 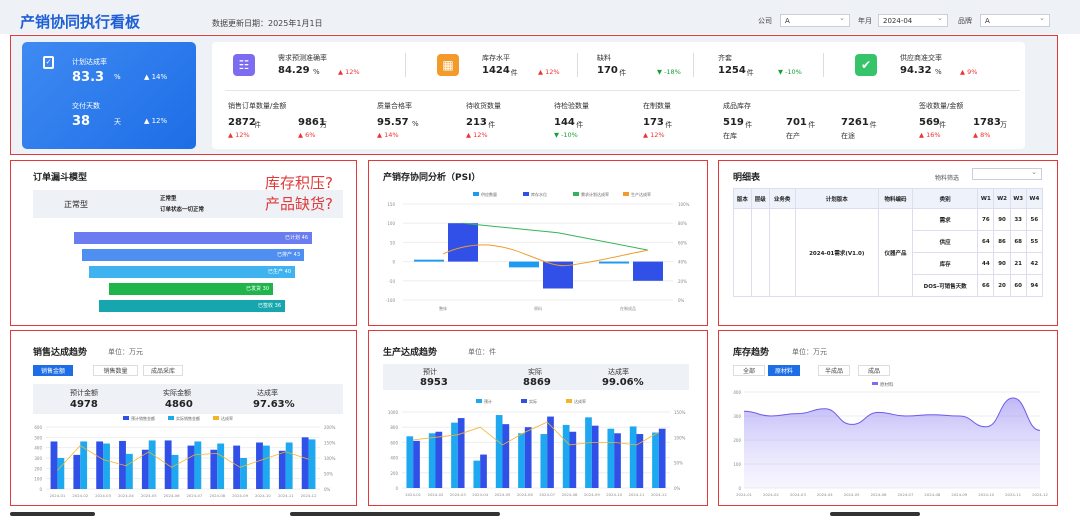 What do you see at coordinates (394, 427) in the screenshot?
I see `prod-ytick-1: 800` at bounding box center [394, 427].